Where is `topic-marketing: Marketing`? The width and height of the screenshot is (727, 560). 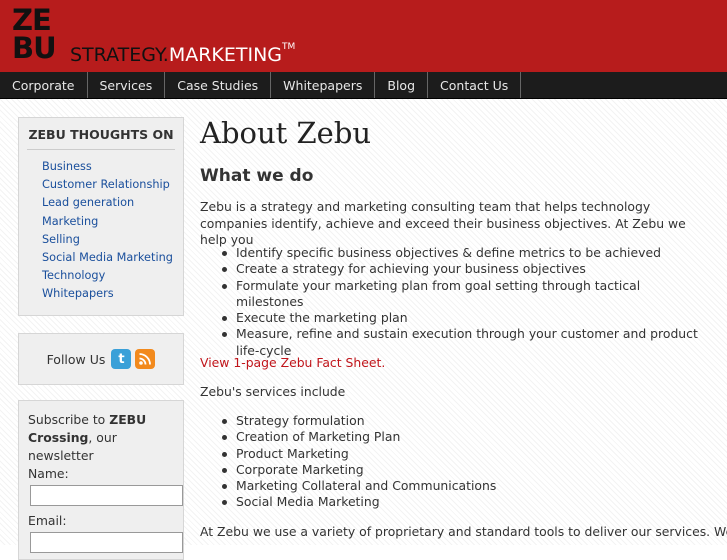
topic-marketing: Marketing is located at coordinates (112, 222).